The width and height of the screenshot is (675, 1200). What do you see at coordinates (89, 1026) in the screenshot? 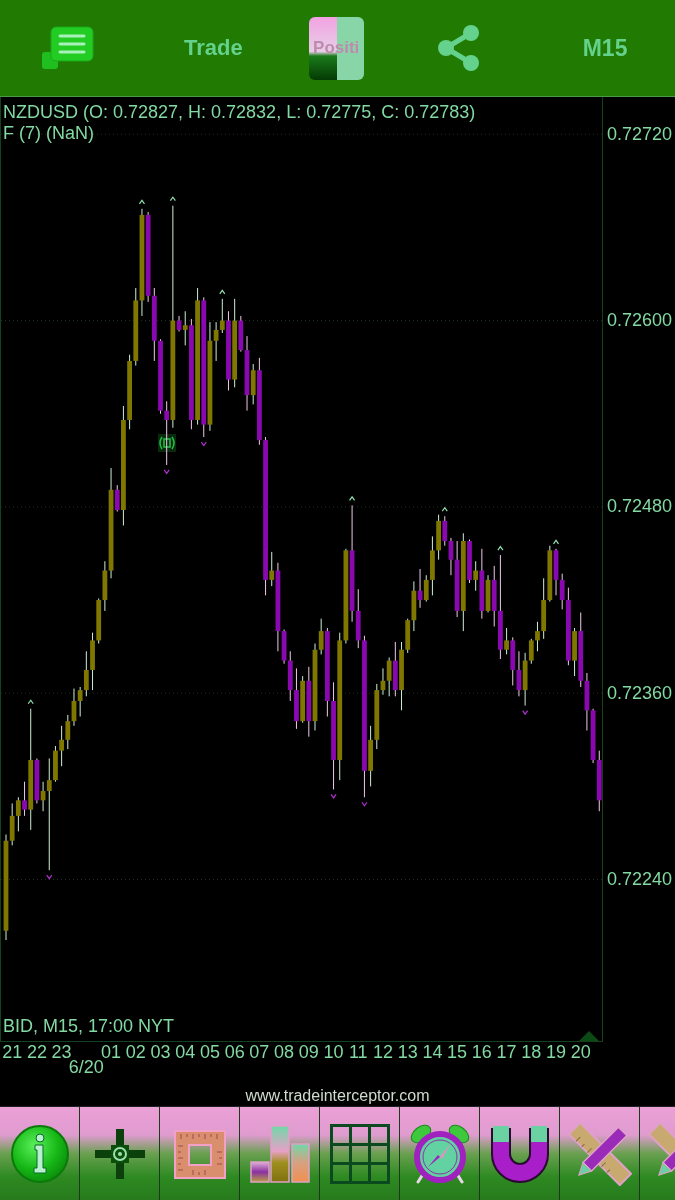
I see `chart-info-text: BID, M15, 17:00 NYT` at bounding box center [89, 1026].